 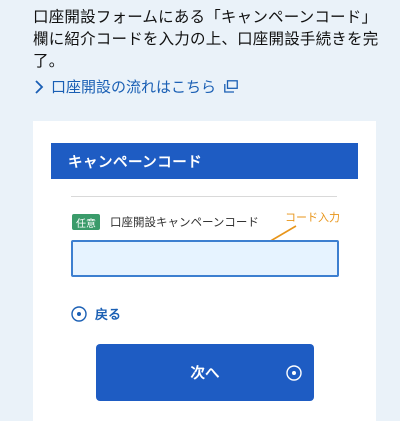 I want to click on back-link: 戻る, so click(x=96, y=313).